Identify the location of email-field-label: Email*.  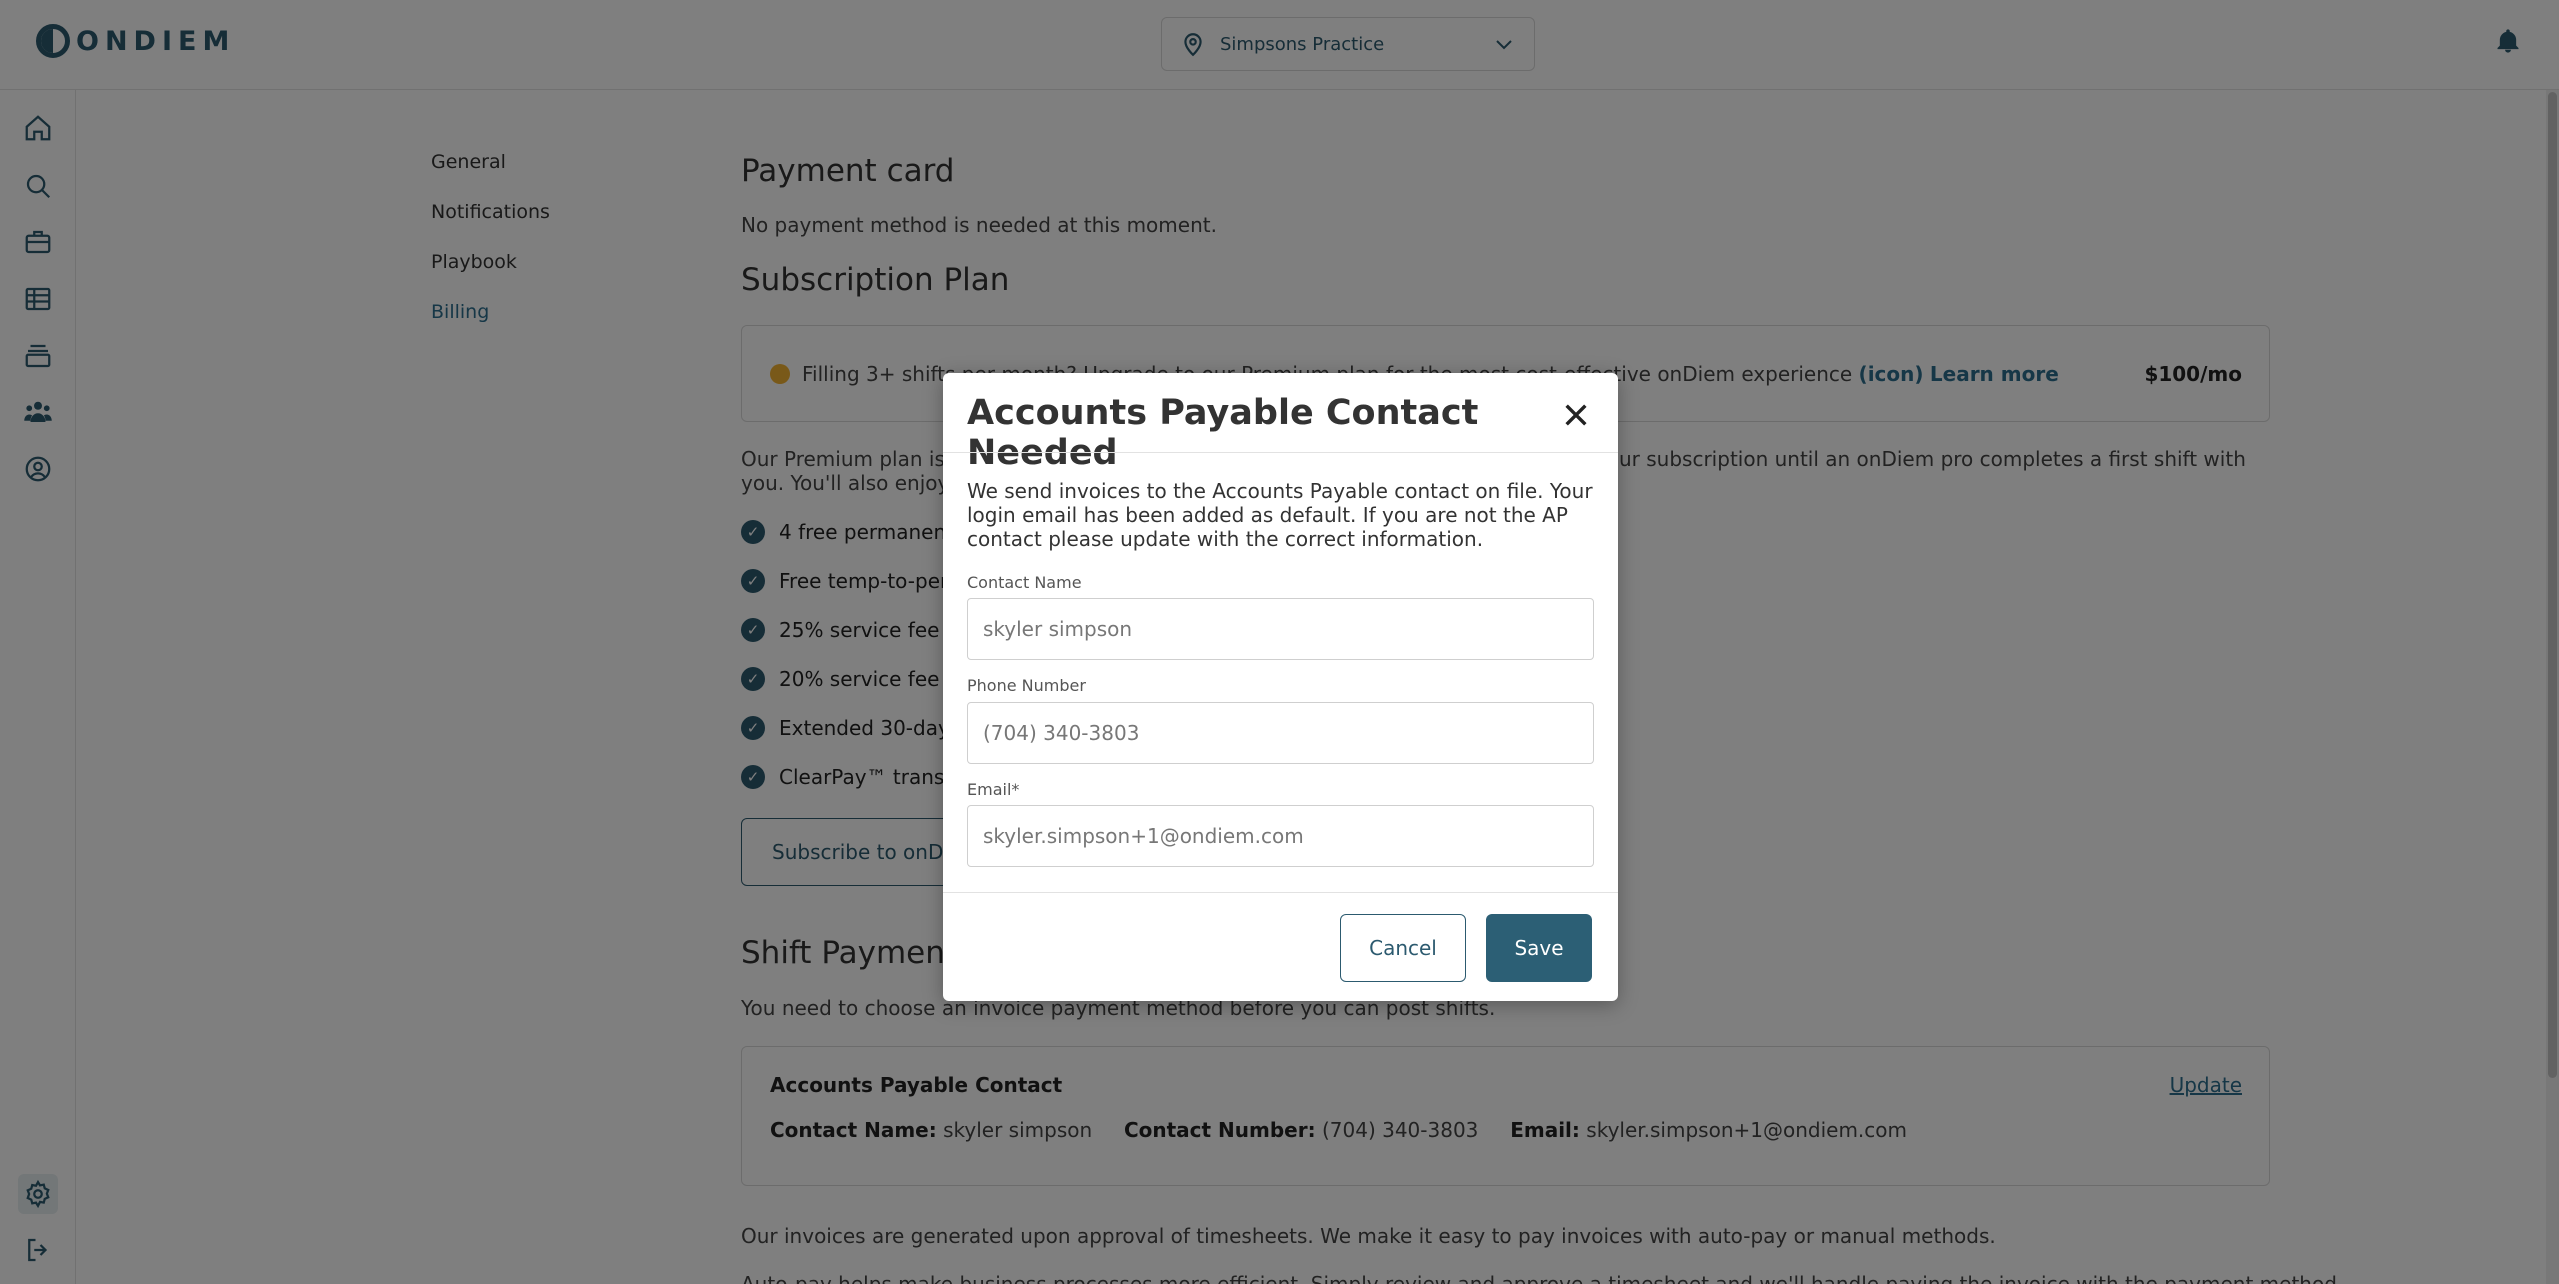
(993, 789).